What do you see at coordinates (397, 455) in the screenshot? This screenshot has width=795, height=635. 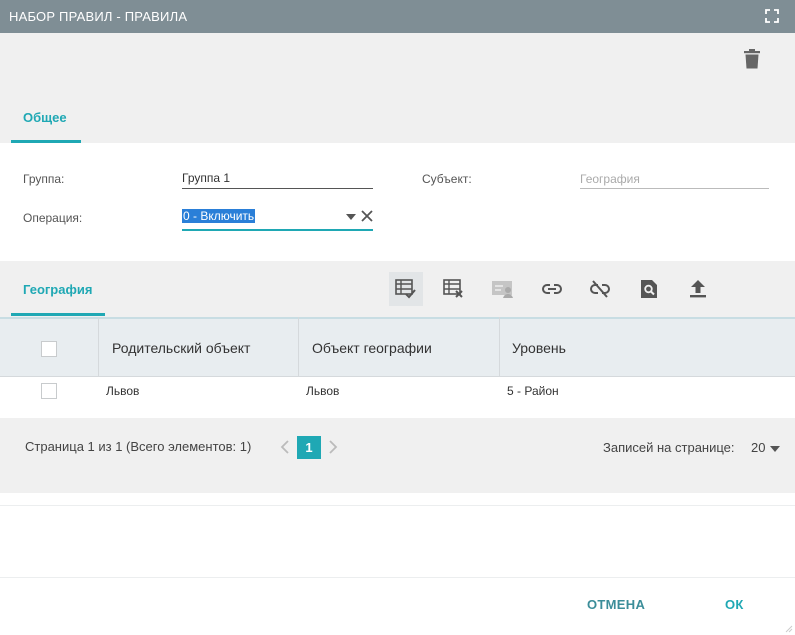 I see `pager` at bounding box center [397, 455].